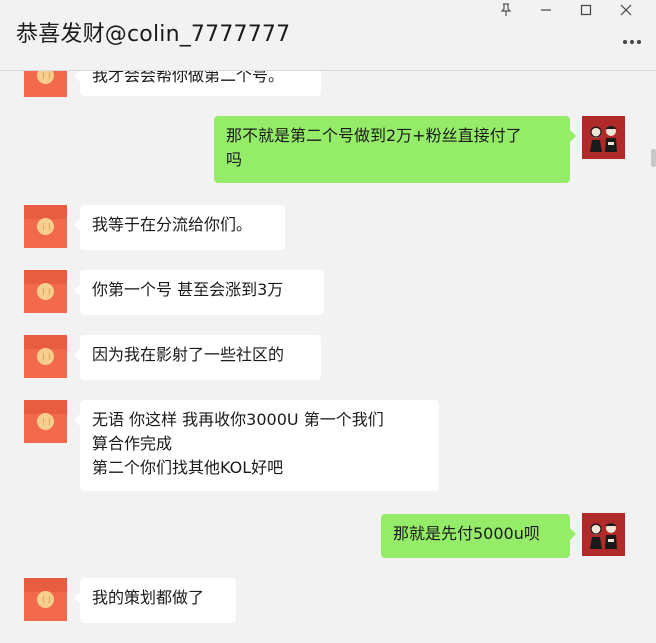 This screenshot has height=643, width=656. I want to click on more-icon, so click(632, 42).